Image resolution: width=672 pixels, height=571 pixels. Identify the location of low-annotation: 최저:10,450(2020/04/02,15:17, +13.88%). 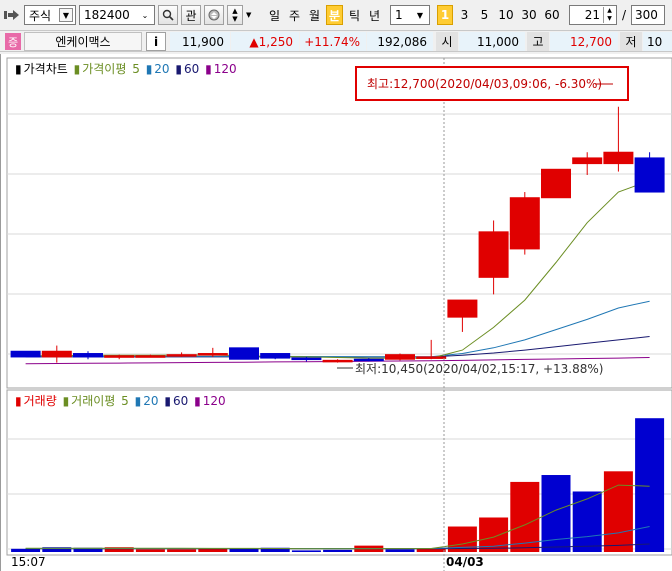
(479, 369).